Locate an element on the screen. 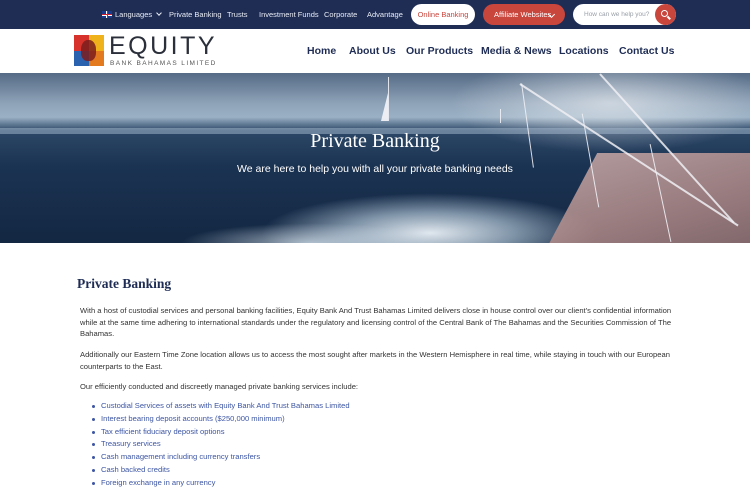  nav-home: Home is located at coordinates (321, 51).